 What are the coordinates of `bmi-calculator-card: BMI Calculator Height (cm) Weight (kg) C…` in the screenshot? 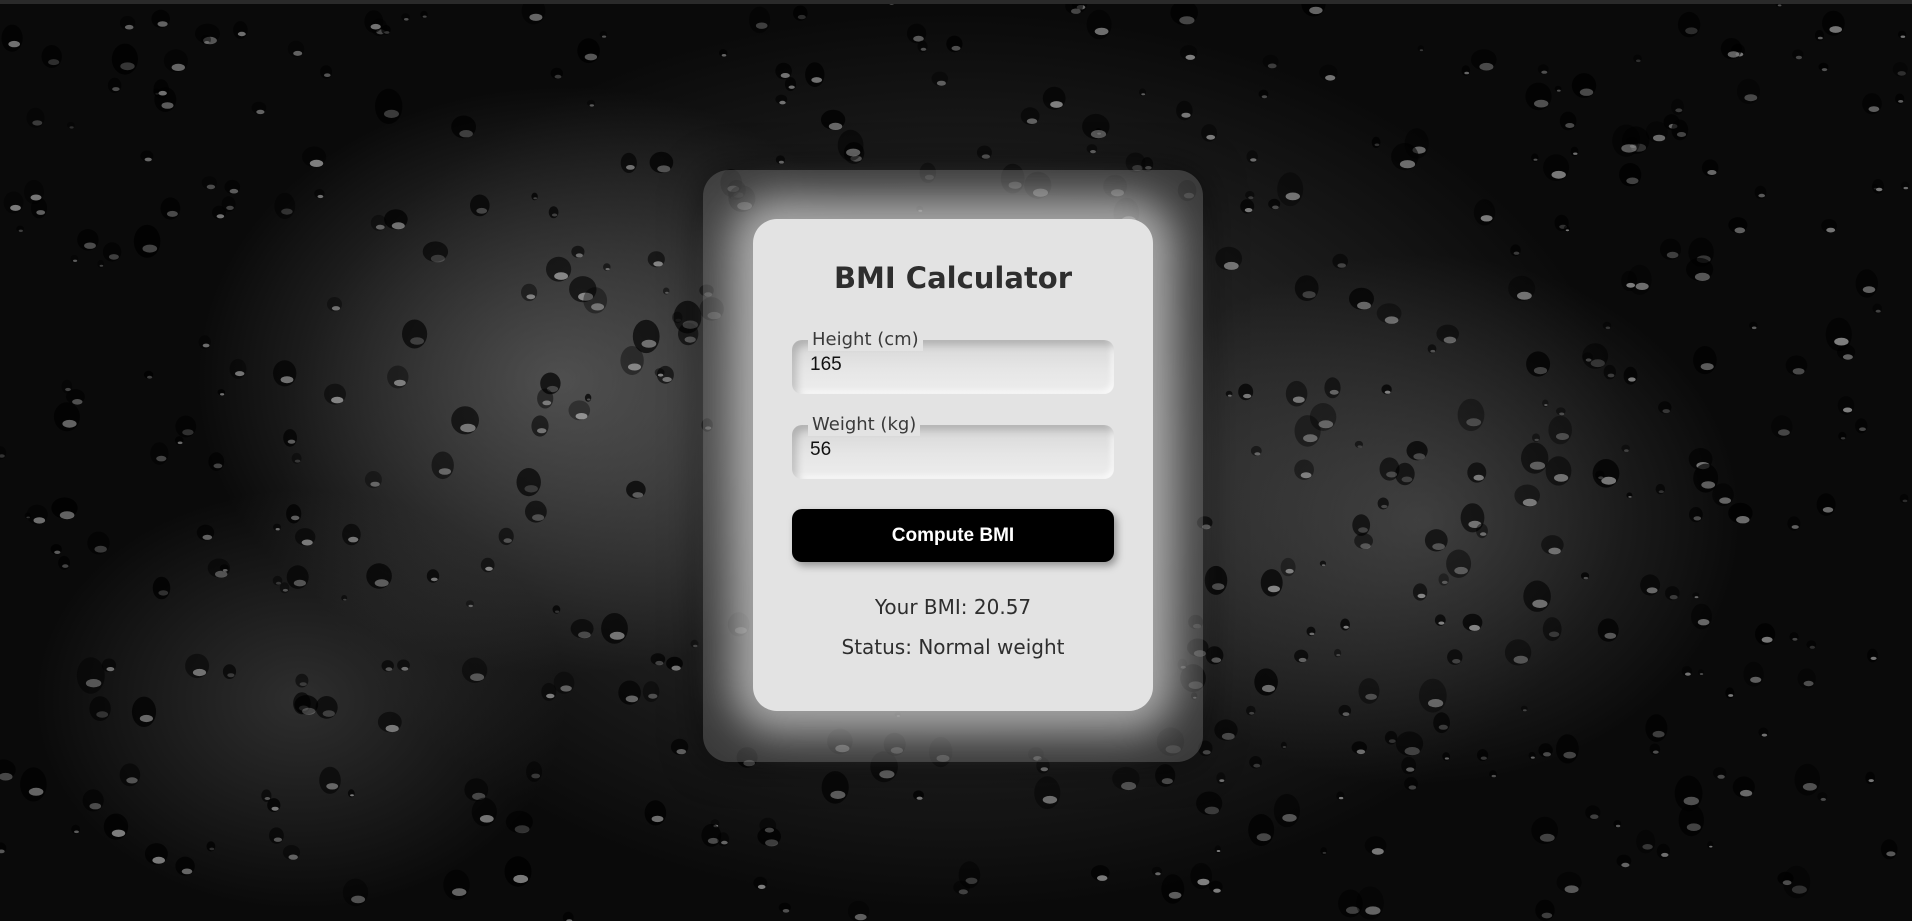 It's located at (953, 465).